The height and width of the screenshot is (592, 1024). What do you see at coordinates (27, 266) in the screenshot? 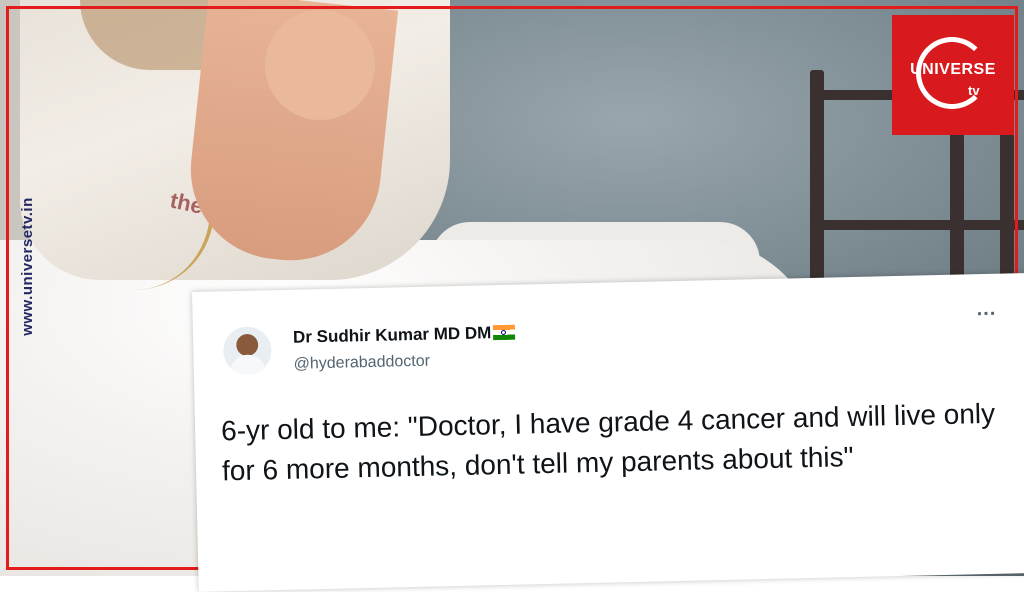
I see `website-watermark: www.universetv.in` at bounding box center [27, 266].